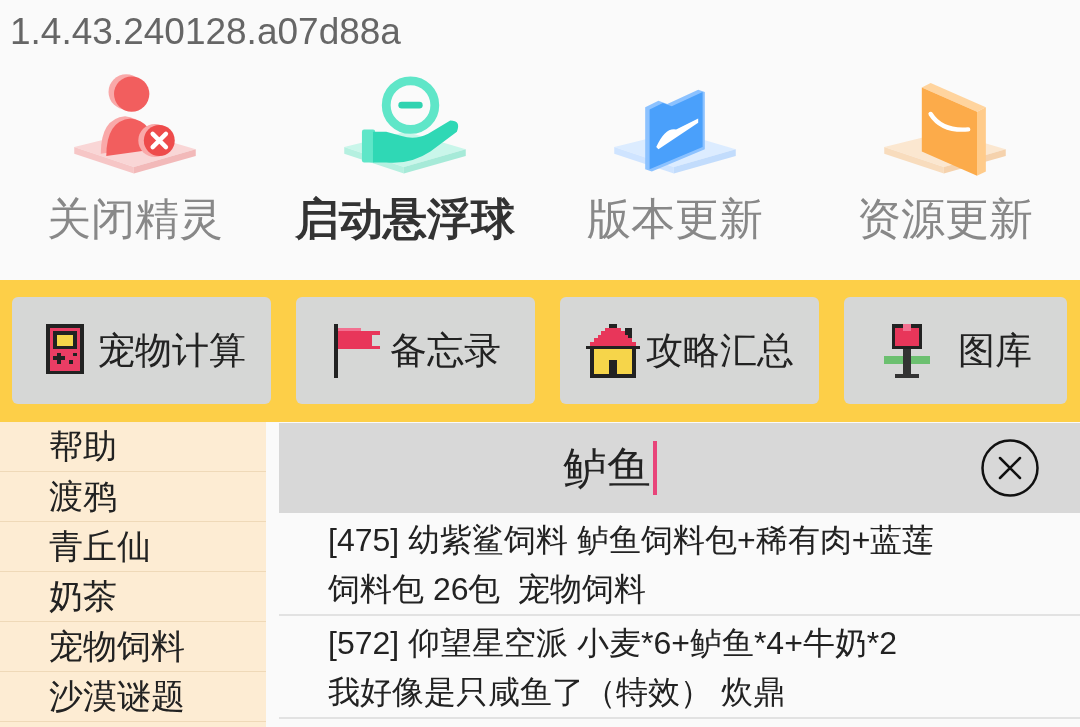 The height and width of the screenshot is (727, 1080). Describe the element at coordinates (133, 497) in the screenshot. I see `sidebar-item: 渡鸦` at that location.